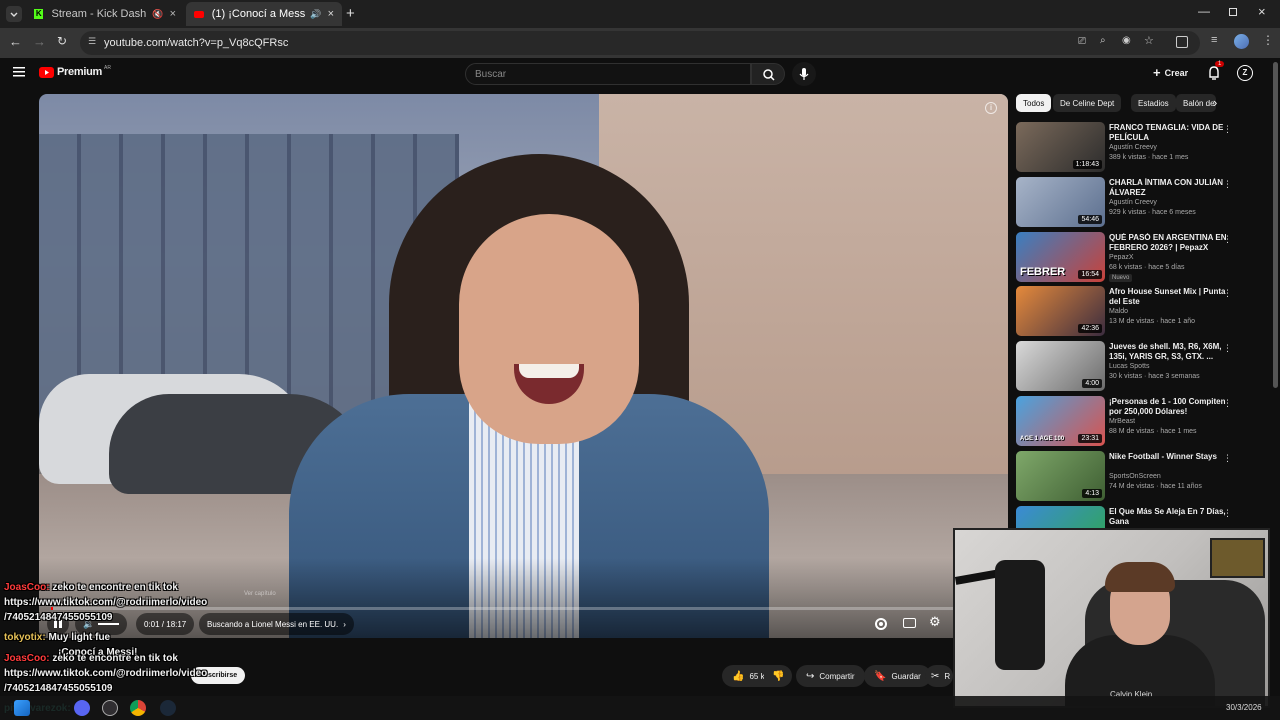 Image resolution: width=1280 pixels, height=720 pixels. What do you see at coordinates (1268, 40) in the screenshot?
I see `browser-menu-icon: ⋮` at bounding box center [1268, 40].